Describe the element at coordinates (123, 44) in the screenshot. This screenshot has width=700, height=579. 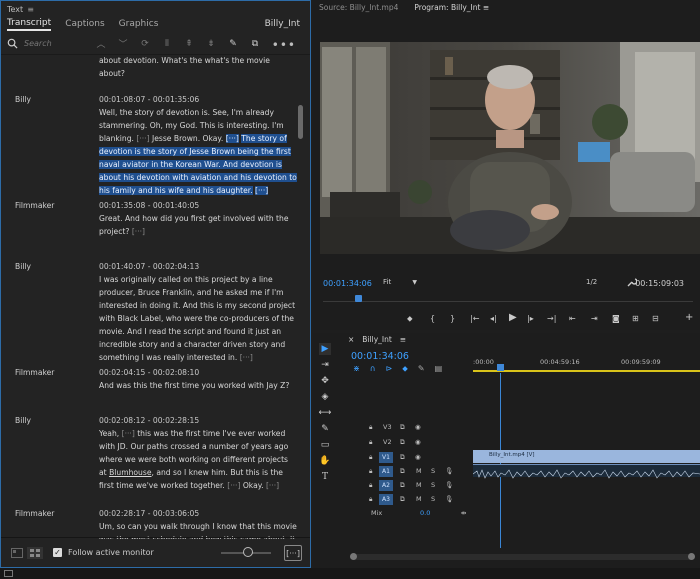
I see `chevron-down-icon: ﹀` at that location.